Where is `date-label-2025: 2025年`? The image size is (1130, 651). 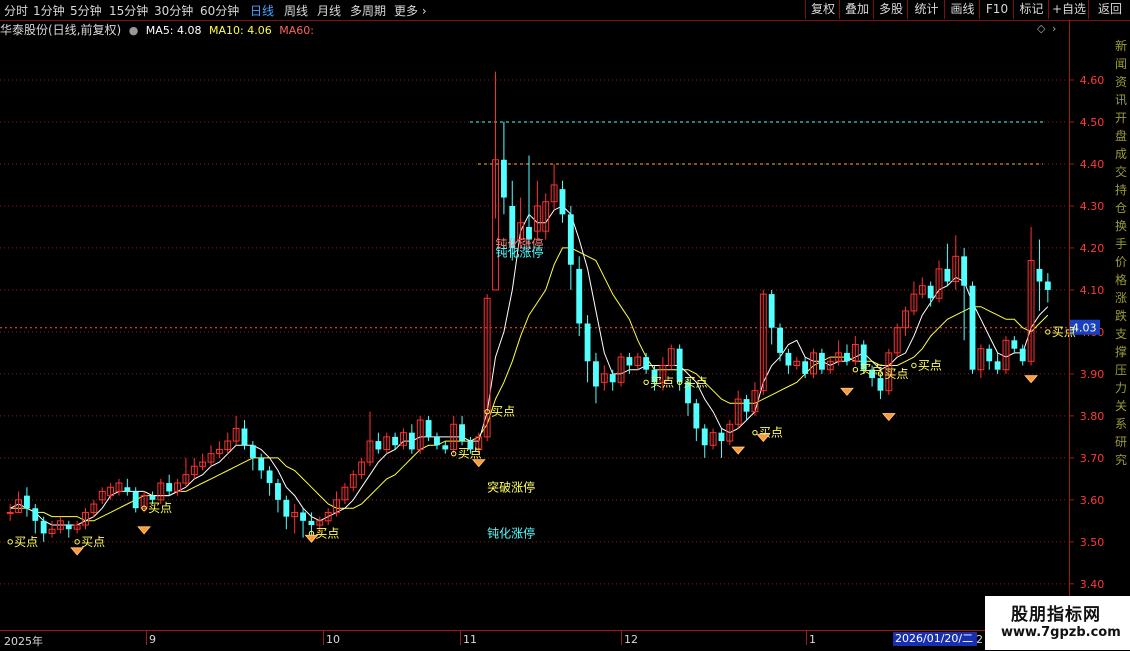 date-label-2025: 2025年 is located at coordinates (23, 641).